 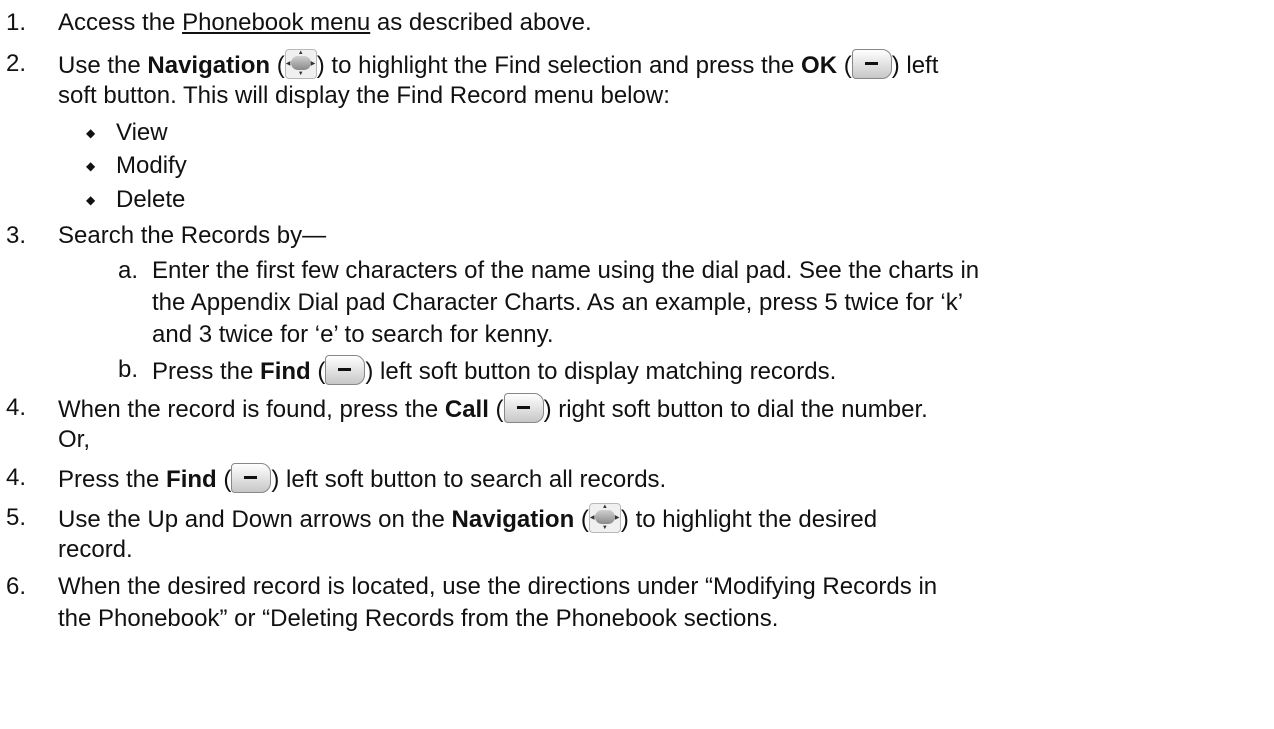 What do you see at coordinates (353, 334) in the screenshot?
I see `step-3a-line3: and 3 twice for ‘e’ to search for kenny.` at bounding box center [353, 334].